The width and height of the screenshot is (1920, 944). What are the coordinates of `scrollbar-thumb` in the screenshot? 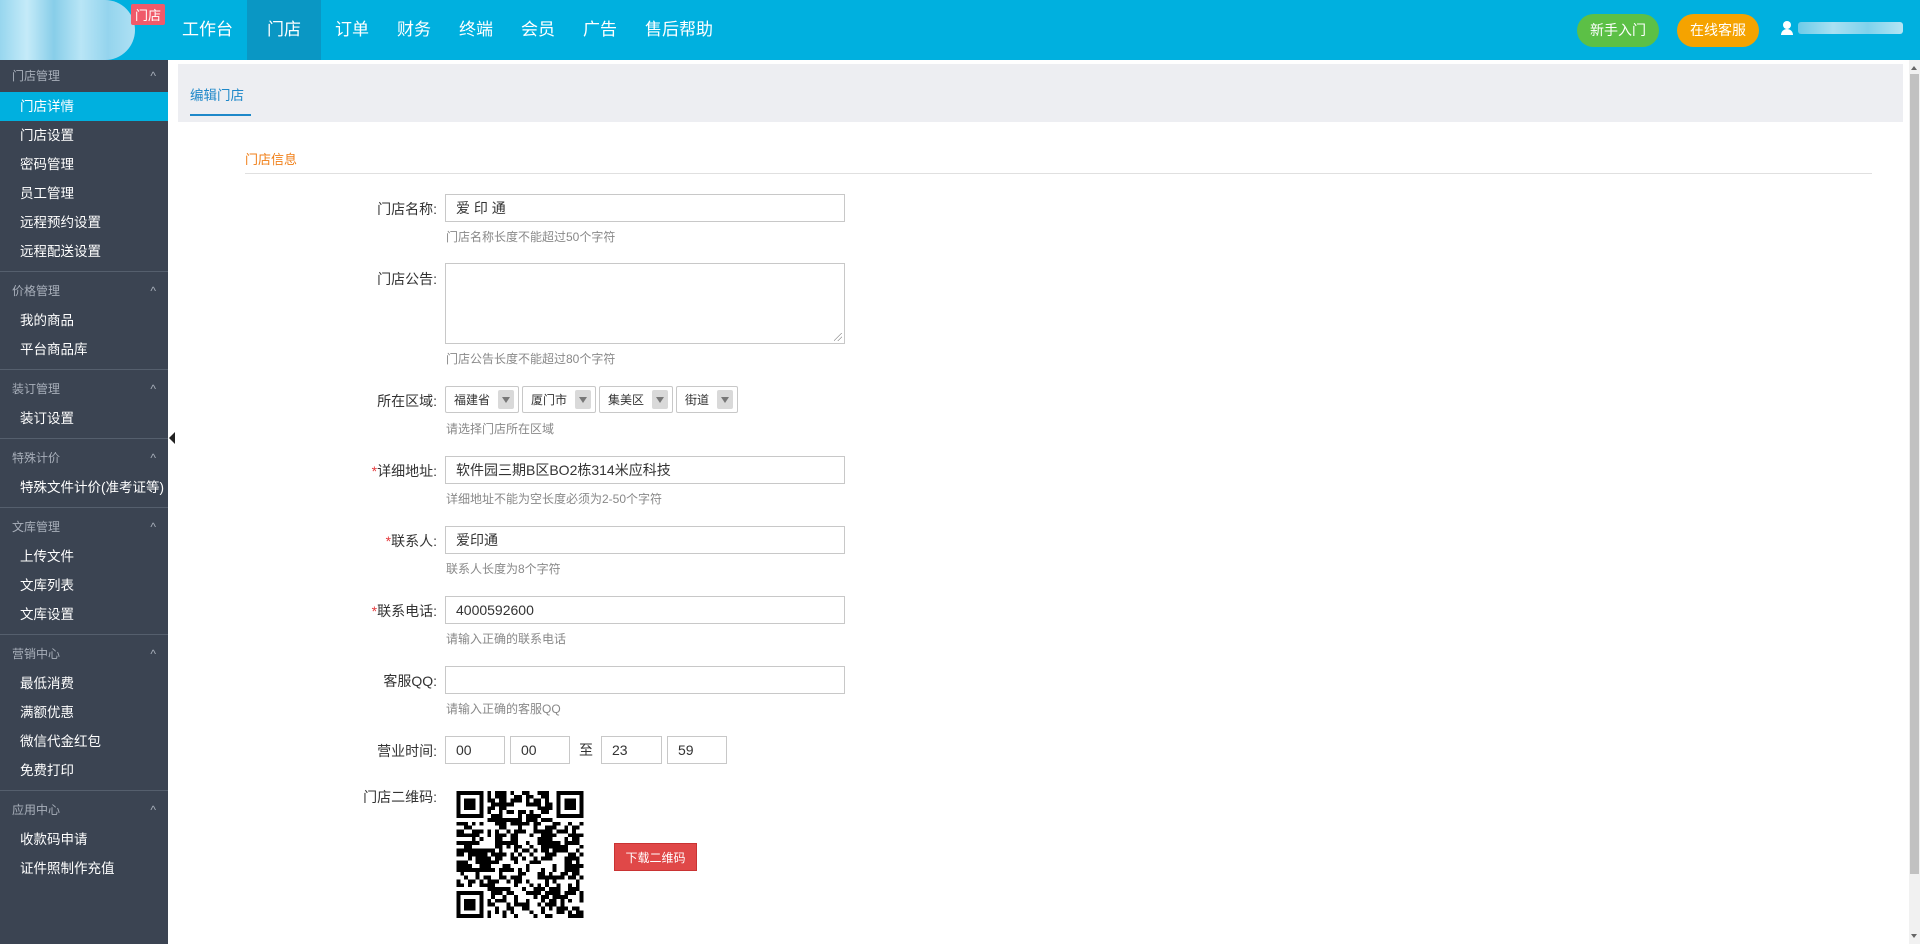 It's located at (1914, 474).